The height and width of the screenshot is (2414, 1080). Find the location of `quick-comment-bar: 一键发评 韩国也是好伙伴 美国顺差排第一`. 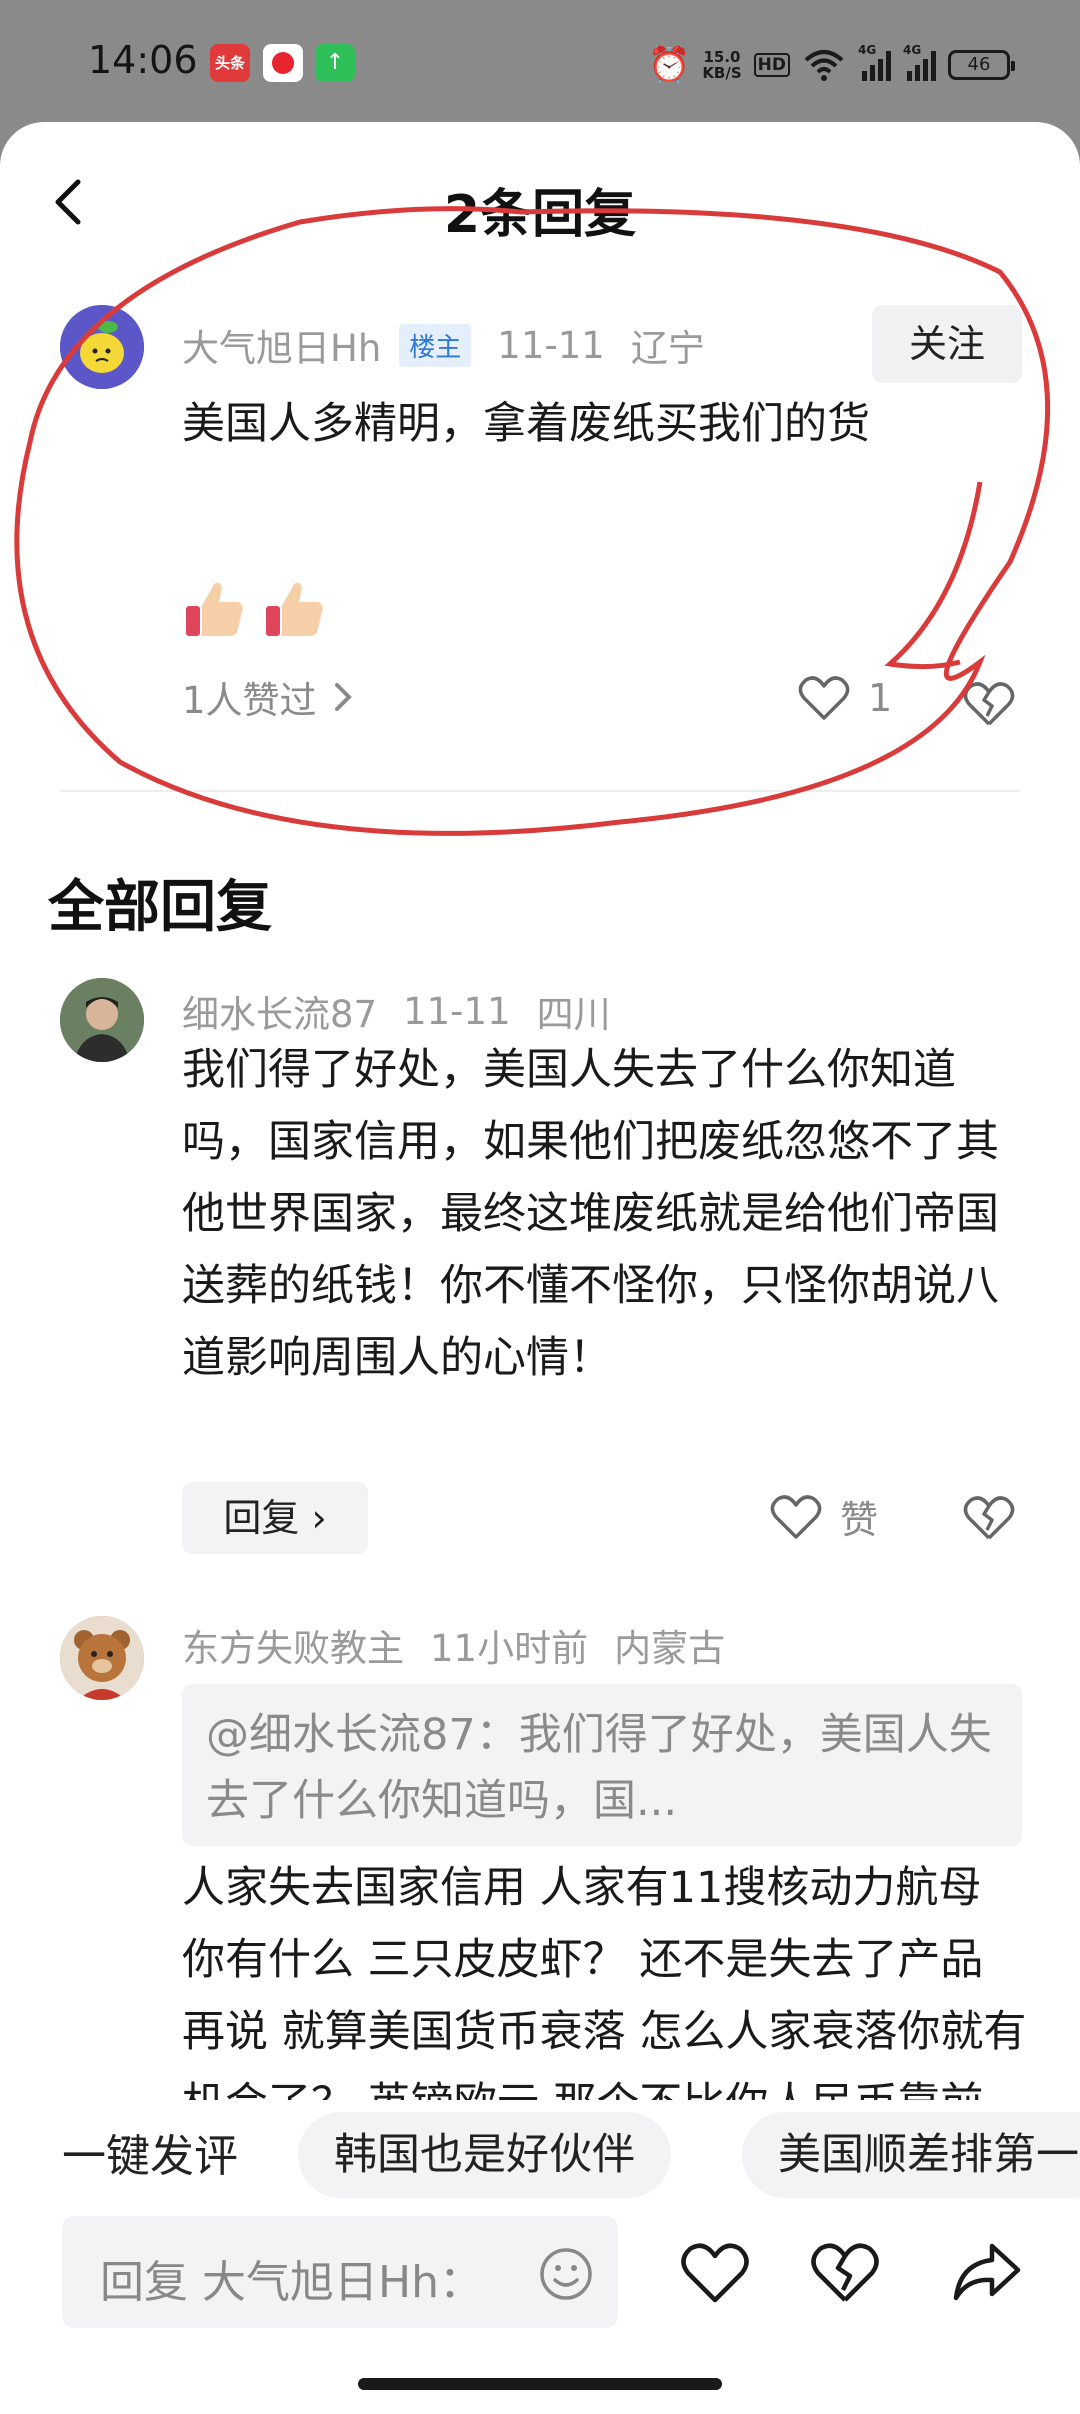

quick-comment-bar: 一键发评 韩国也是好伙伴 美国顺差排第一 is located at coordinates (540, 2155).